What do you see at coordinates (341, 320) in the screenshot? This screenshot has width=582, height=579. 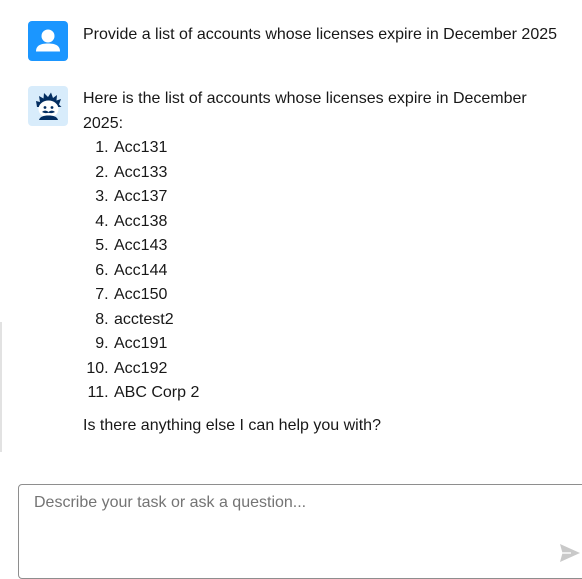 I see `list-item: acctest2` at bounding box center [341, 320].